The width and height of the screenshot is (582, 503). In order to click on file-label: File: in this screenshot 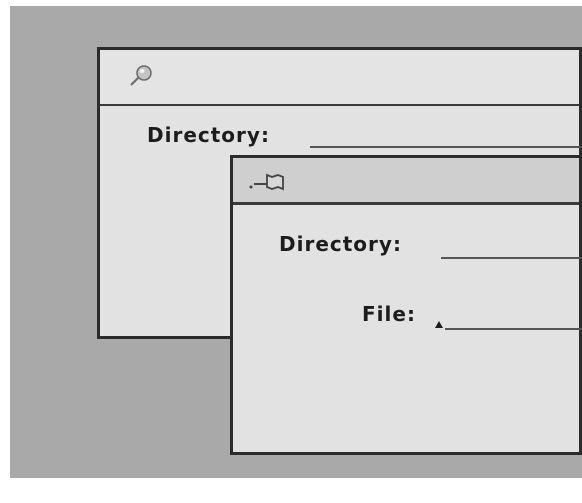, I will do `click(389, 314)`.